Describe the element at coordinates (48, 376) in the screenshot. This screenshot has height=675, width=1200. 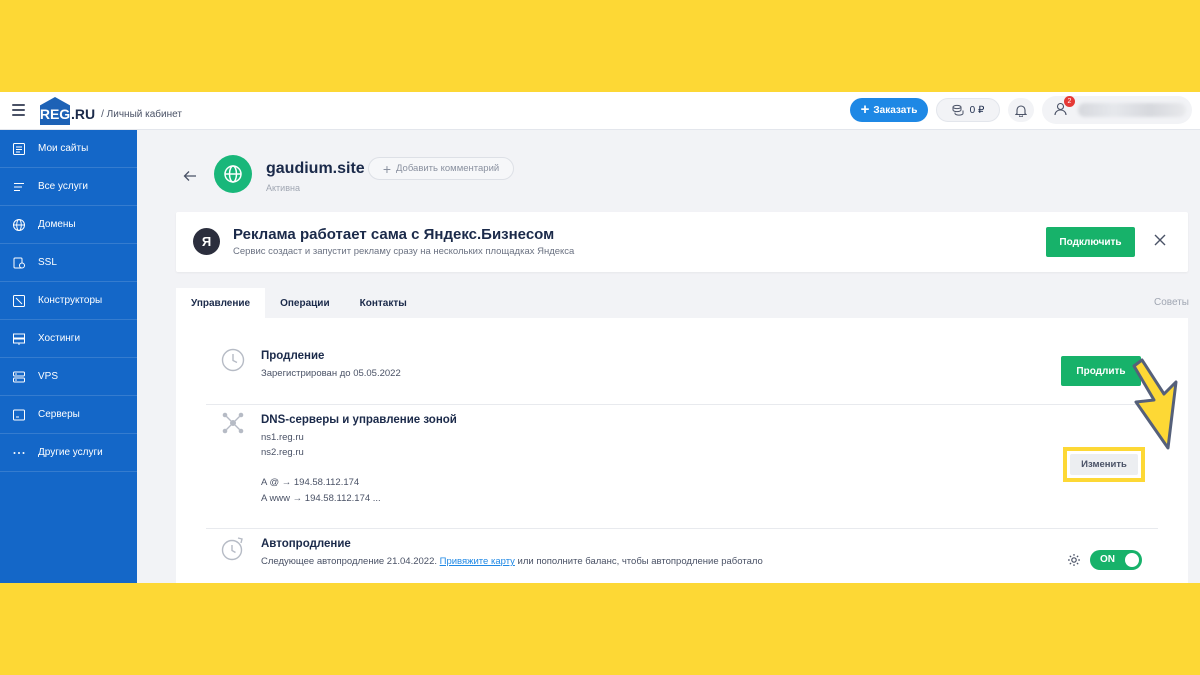
I see `sidebar-item-label: VPS` at that location.